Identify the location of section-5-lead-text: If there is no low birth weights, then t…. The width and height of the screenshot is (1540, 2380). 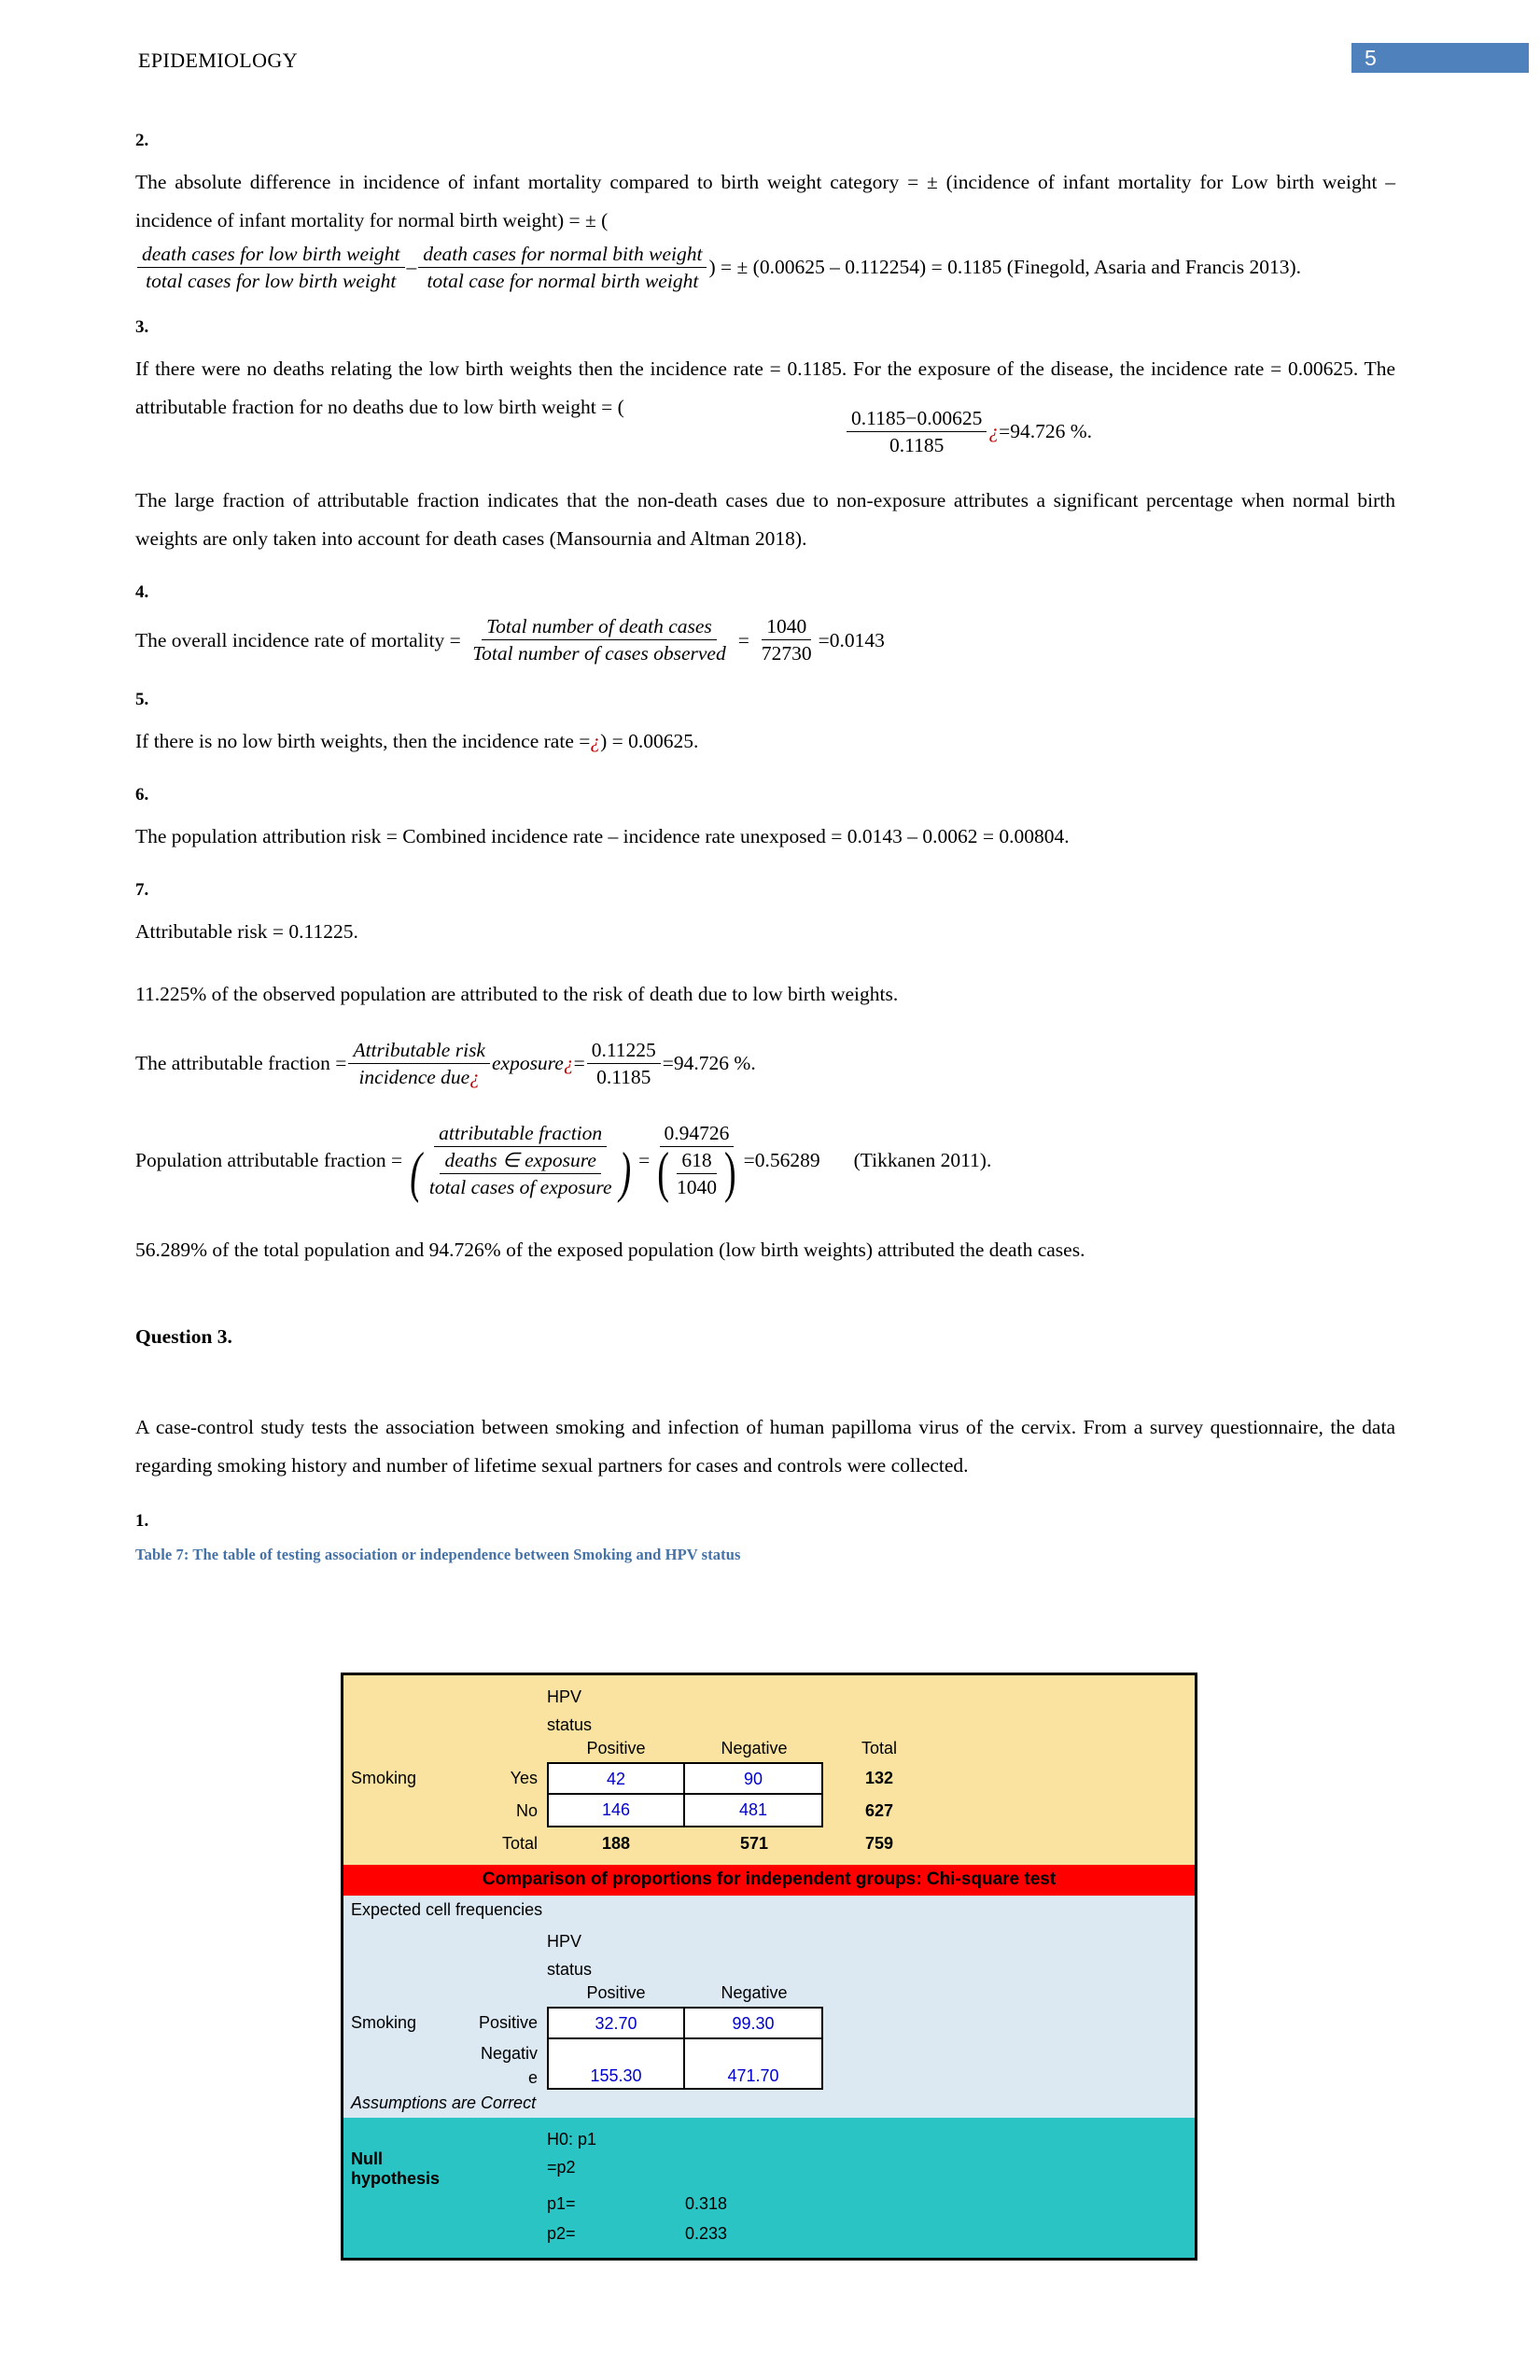
(363, 741).